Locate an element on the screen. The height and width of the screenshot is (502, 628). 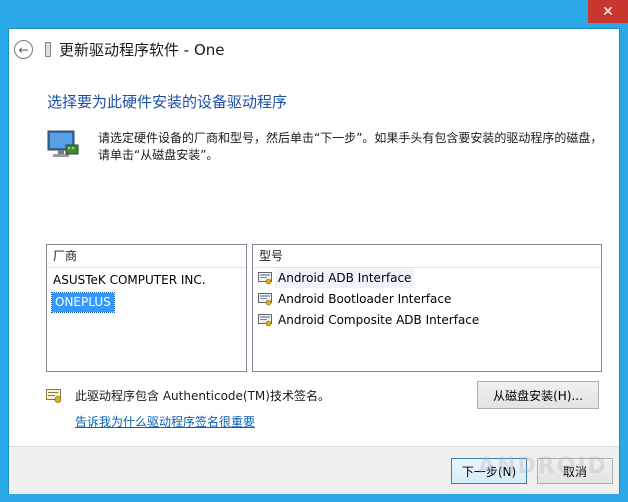
monitor-icon is located at coordinates (63, 143).